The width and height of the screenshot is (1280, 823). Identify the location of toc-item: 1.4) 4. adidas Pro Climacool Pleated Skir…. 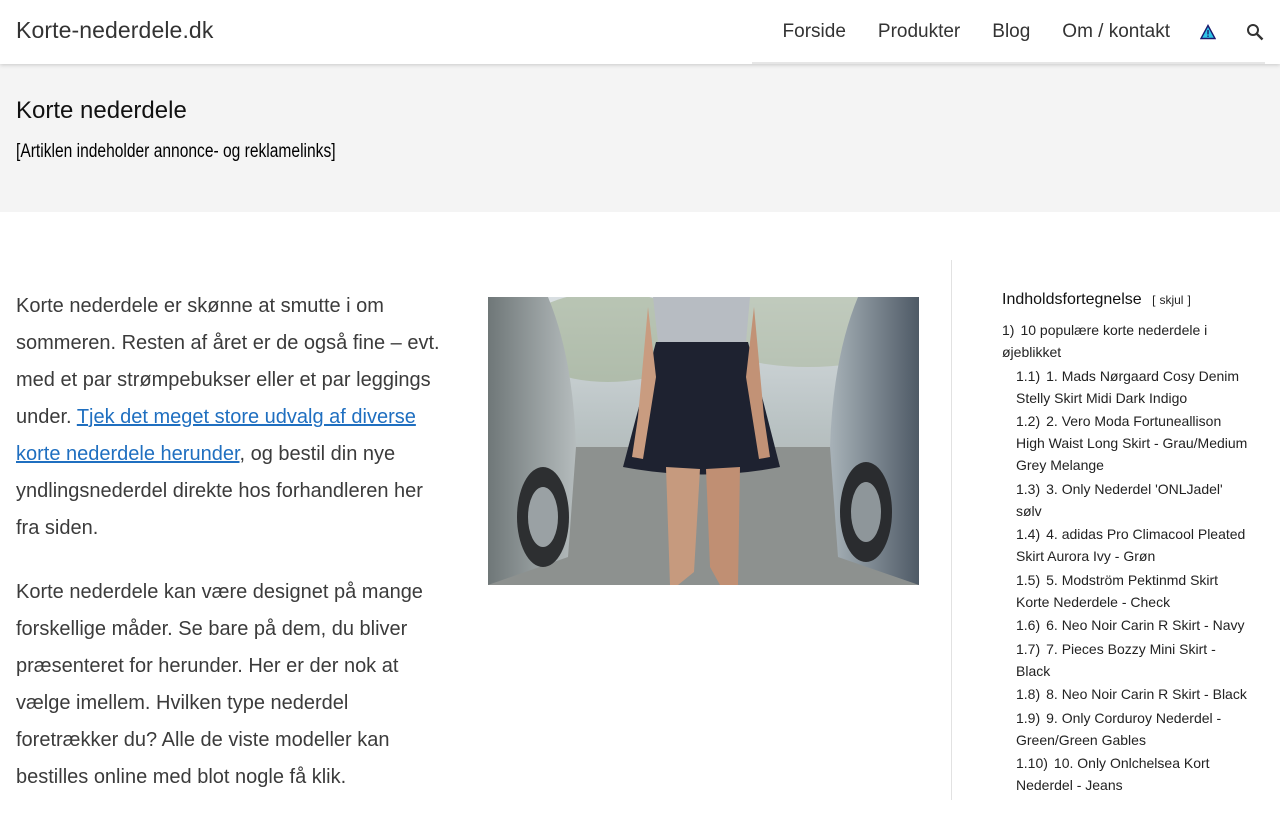
(1126, 545).